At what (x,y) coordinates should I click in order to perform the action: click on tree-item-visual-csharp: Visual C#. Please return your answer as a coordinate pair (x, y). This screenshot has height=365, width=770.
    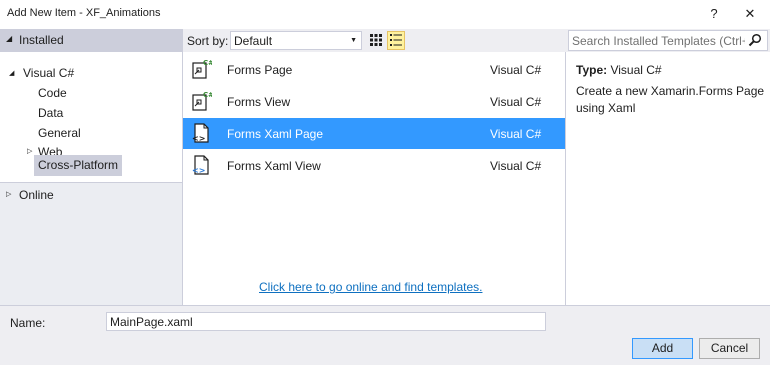
    Looking at the image, I should click on (48, 73).